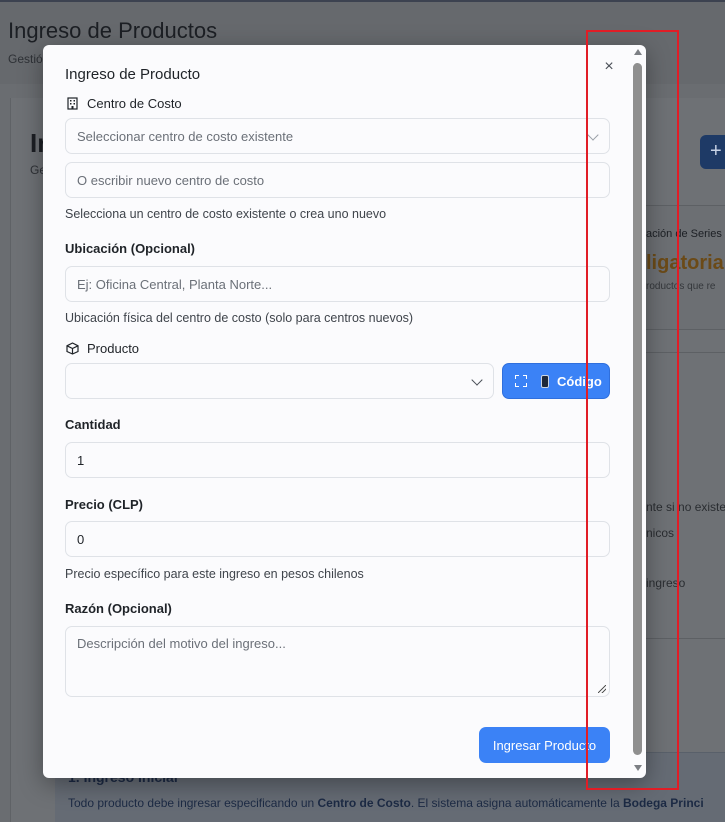  What do you see at coordinates (133, 74) in the screenshot?
I see `modal-title: Ingreso de Producto` at bounding box center [133, 74].